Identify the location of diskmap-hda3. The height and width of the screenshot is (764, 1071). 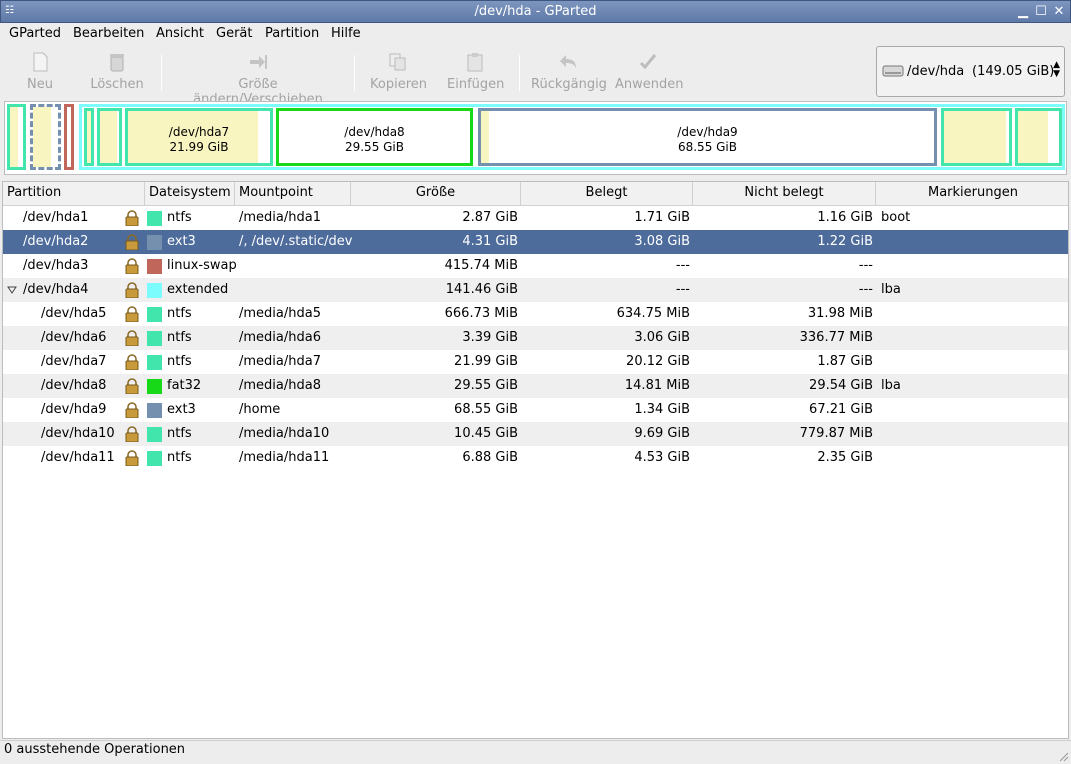
(69, 137).